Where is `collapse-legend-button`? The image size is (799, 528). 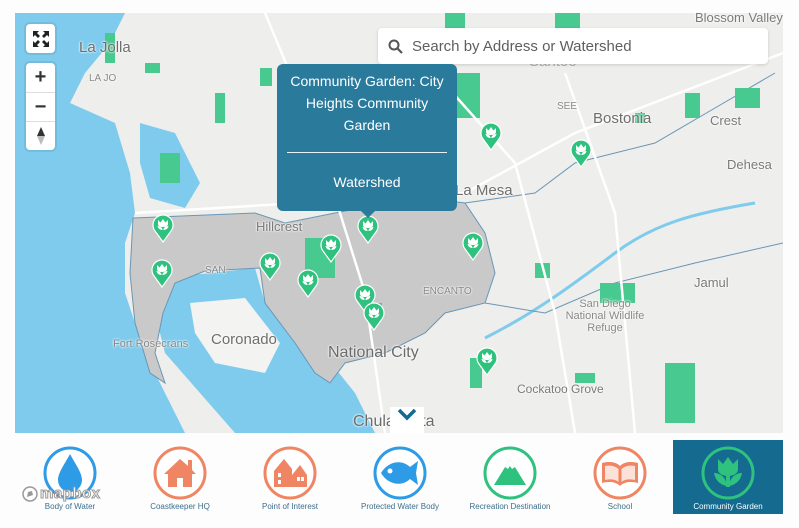
collapse-legend-button is located at coordinates (407, 420).